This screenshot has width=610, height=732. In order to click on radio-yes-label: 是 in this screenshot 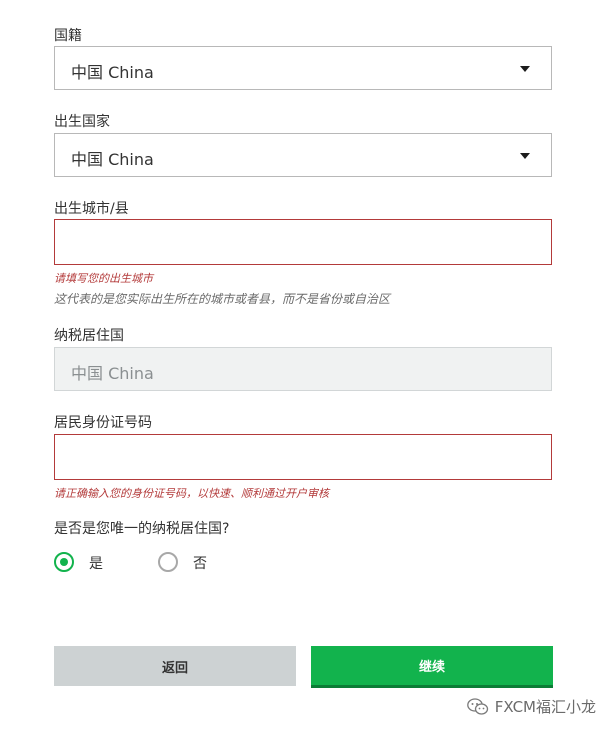, I will do `click(96, 563)`.